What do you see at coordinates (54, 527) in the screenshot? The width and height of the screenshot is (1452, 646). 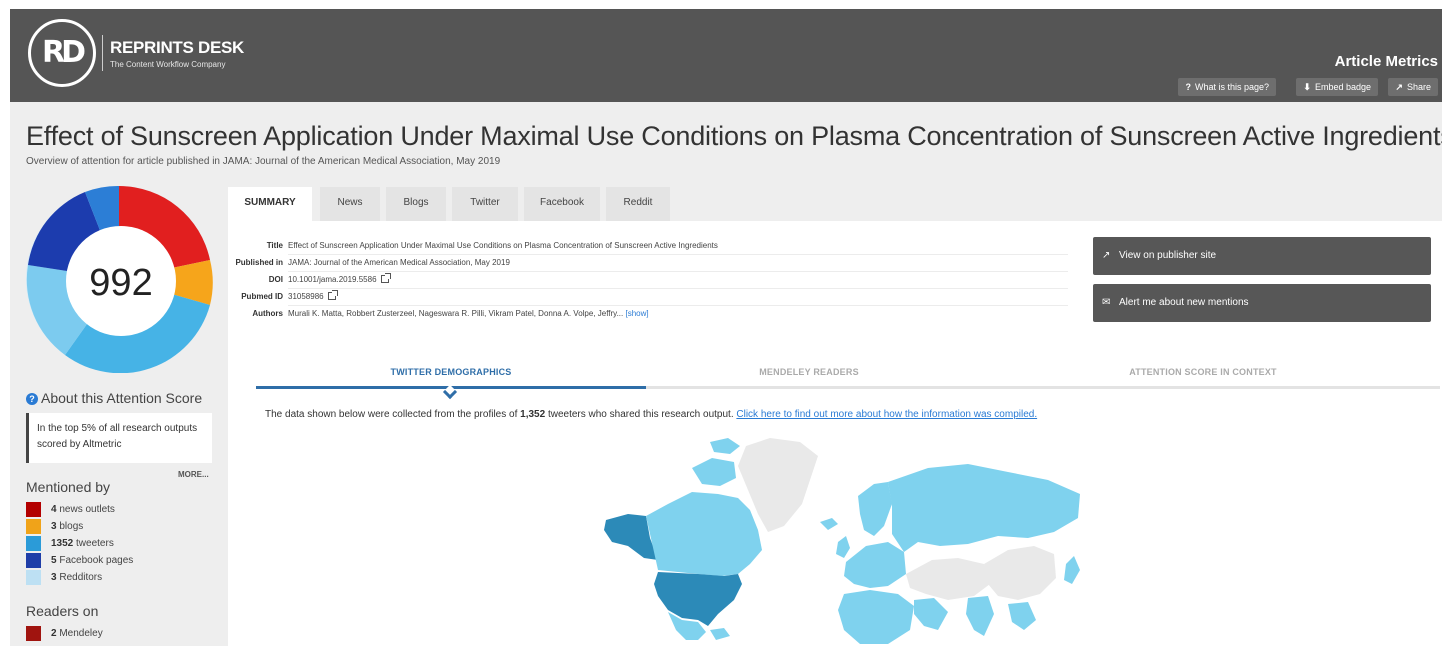 I see `mention-blogs: 3 blogs` at bounding box center [54, 527].